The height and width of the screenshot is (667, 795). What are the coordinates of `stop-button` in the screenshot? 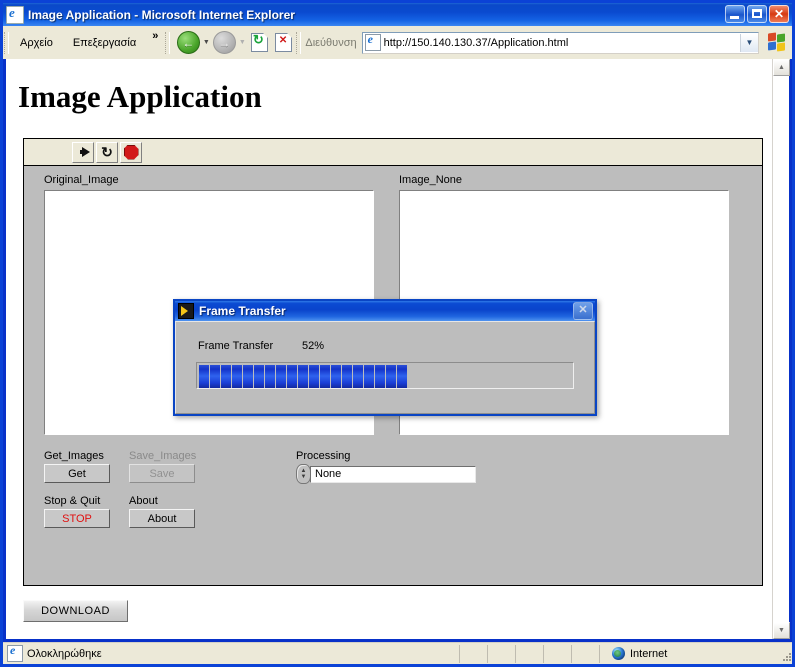 It's located at (283, 43).